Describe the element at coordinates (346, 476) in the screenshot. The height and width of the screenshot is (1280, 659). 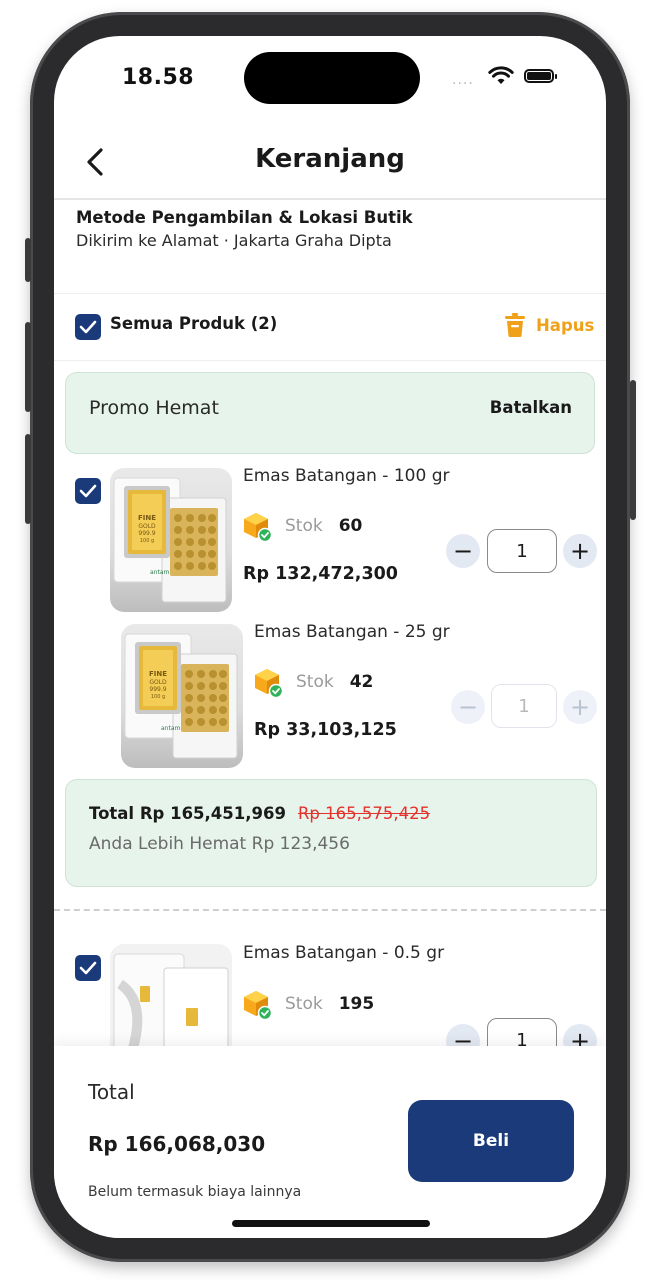
I see `product-name: Emas Batangan - 100 gr` at that location.